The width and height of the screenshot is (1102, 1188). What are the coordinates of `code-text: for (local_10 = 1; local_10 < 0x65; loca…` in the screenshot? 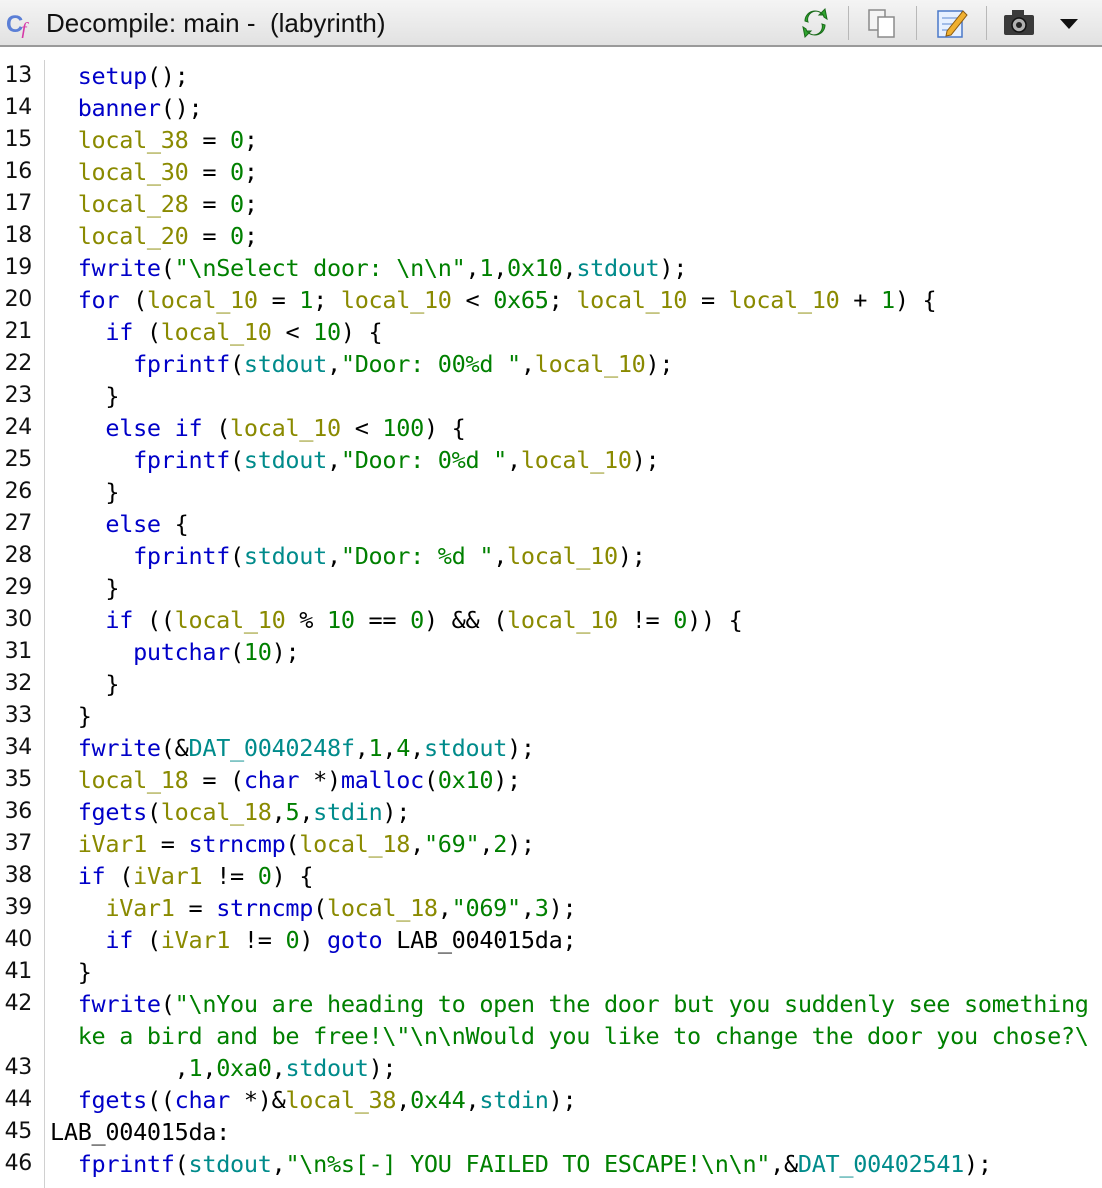 It's located at (493, 300).